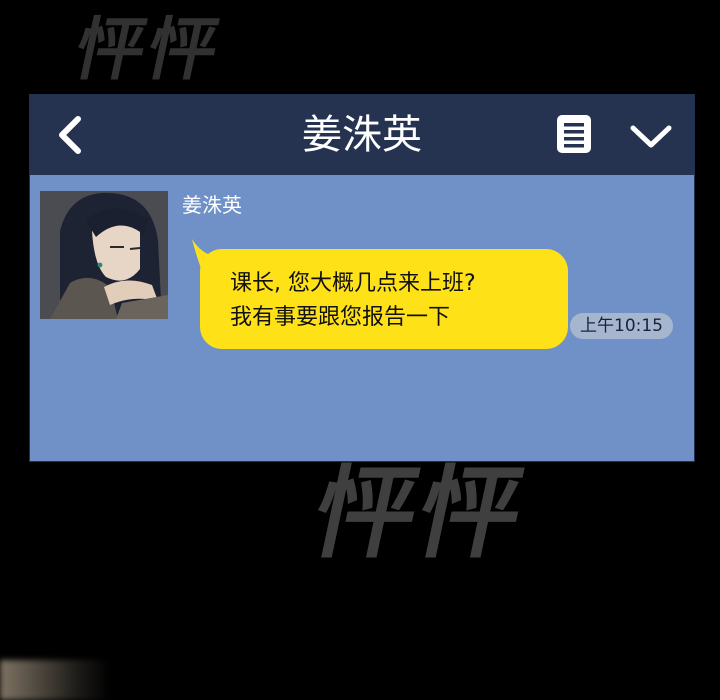 This screenshot has width=720, height=700. I want to click on chat-header: 姜洙英, so click(362, 135).